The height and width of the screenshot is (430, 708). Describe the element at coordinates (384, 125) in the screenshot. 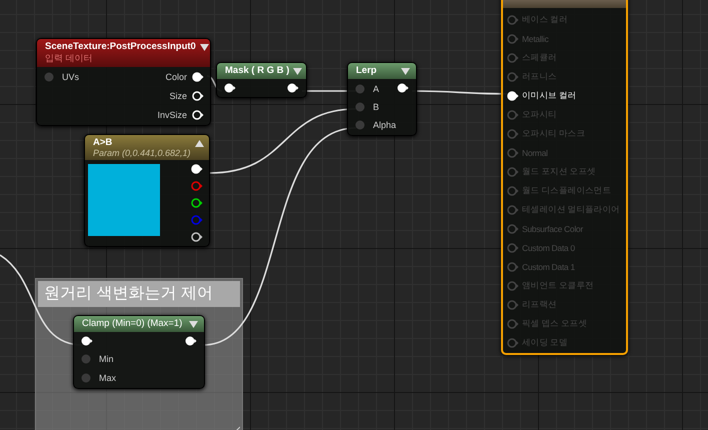

I see `pin-label: Alpha` at that location.